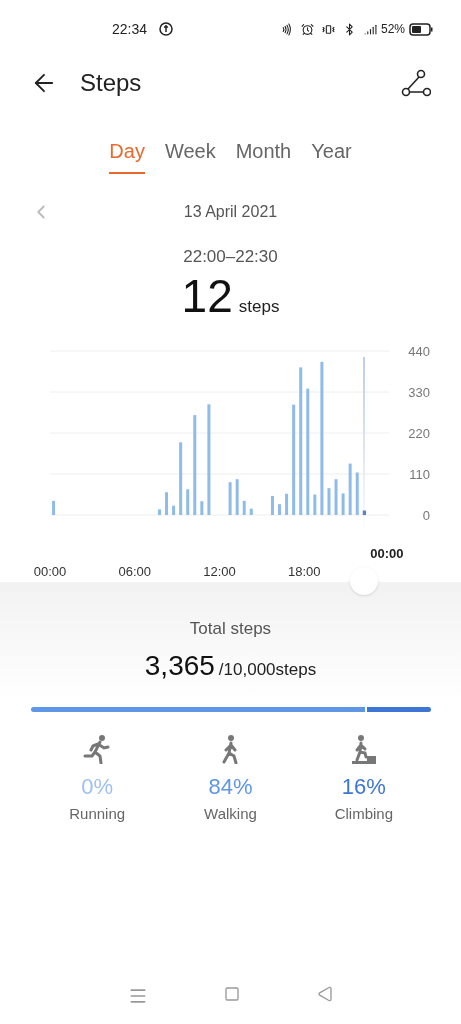  Describe the element at coordinates (419, 432) in the screenshot. I see `y-tick-label: 220` at that location.